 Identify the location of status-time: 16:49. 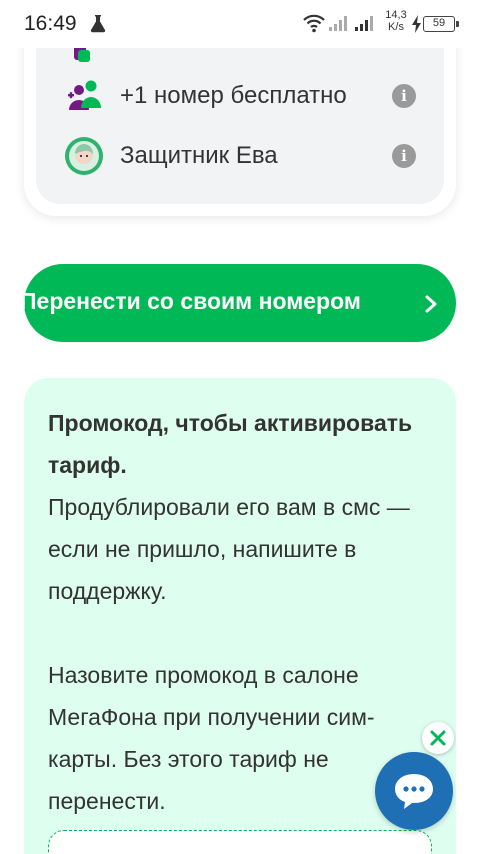
(50, 23).